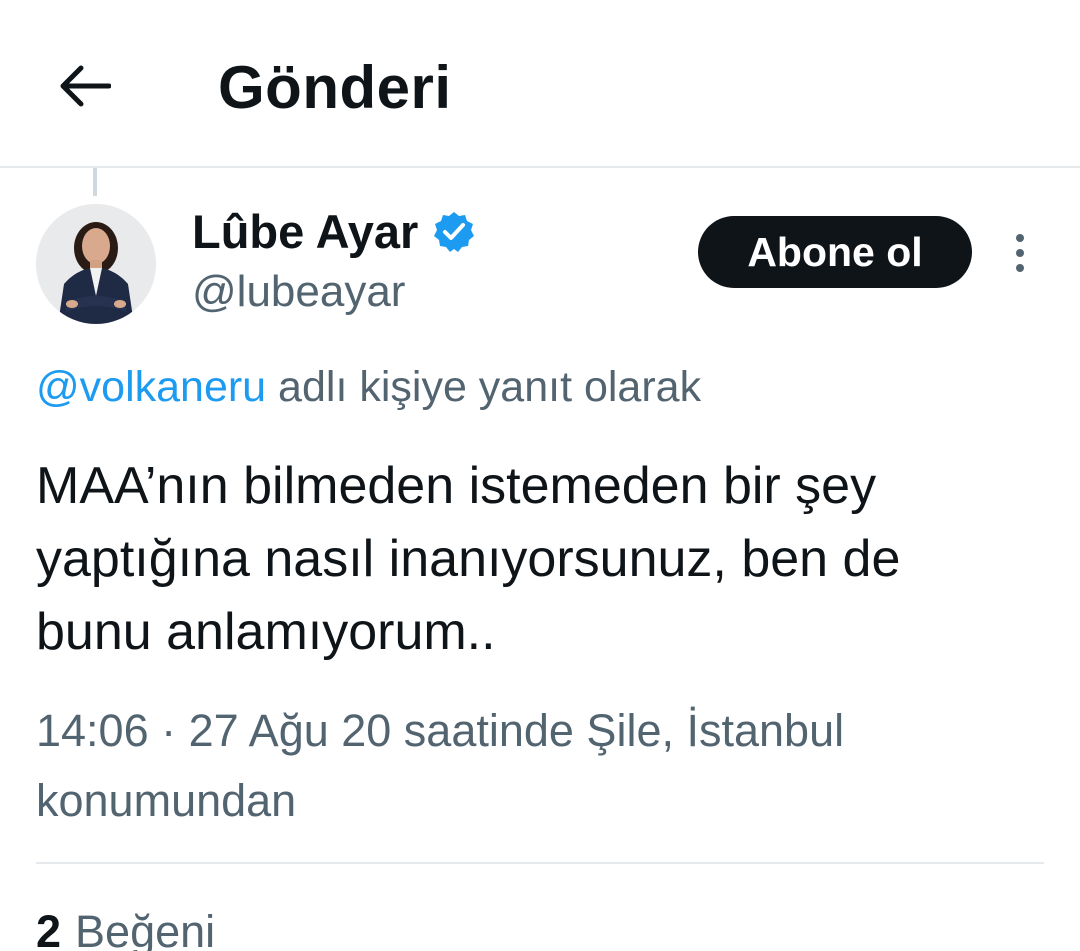  Describe the element at coordinates (484, 387) in the screenshot. I see `reply-context-text: adlı kişiye yanıt olarak` at that location.